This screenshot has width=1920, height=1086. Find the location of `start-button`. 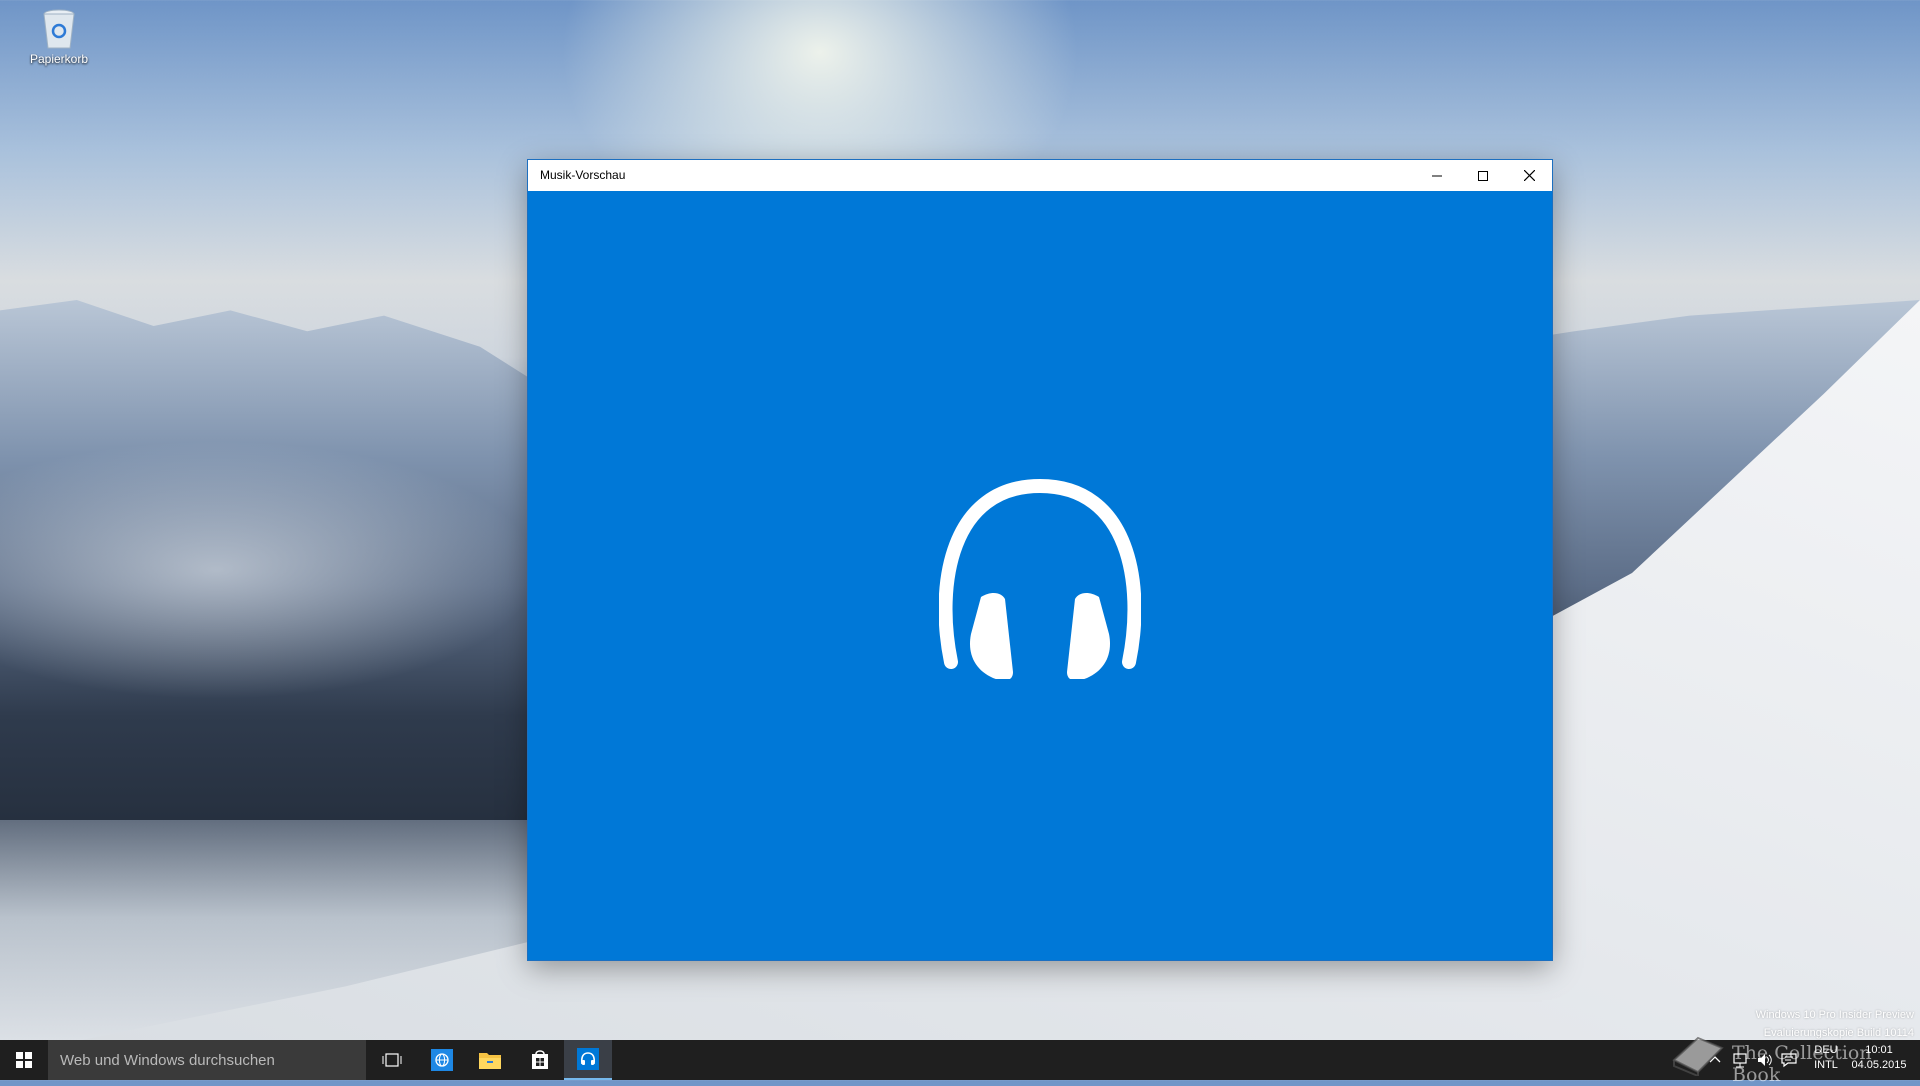

start-button is located at coordinates (24, 1060).